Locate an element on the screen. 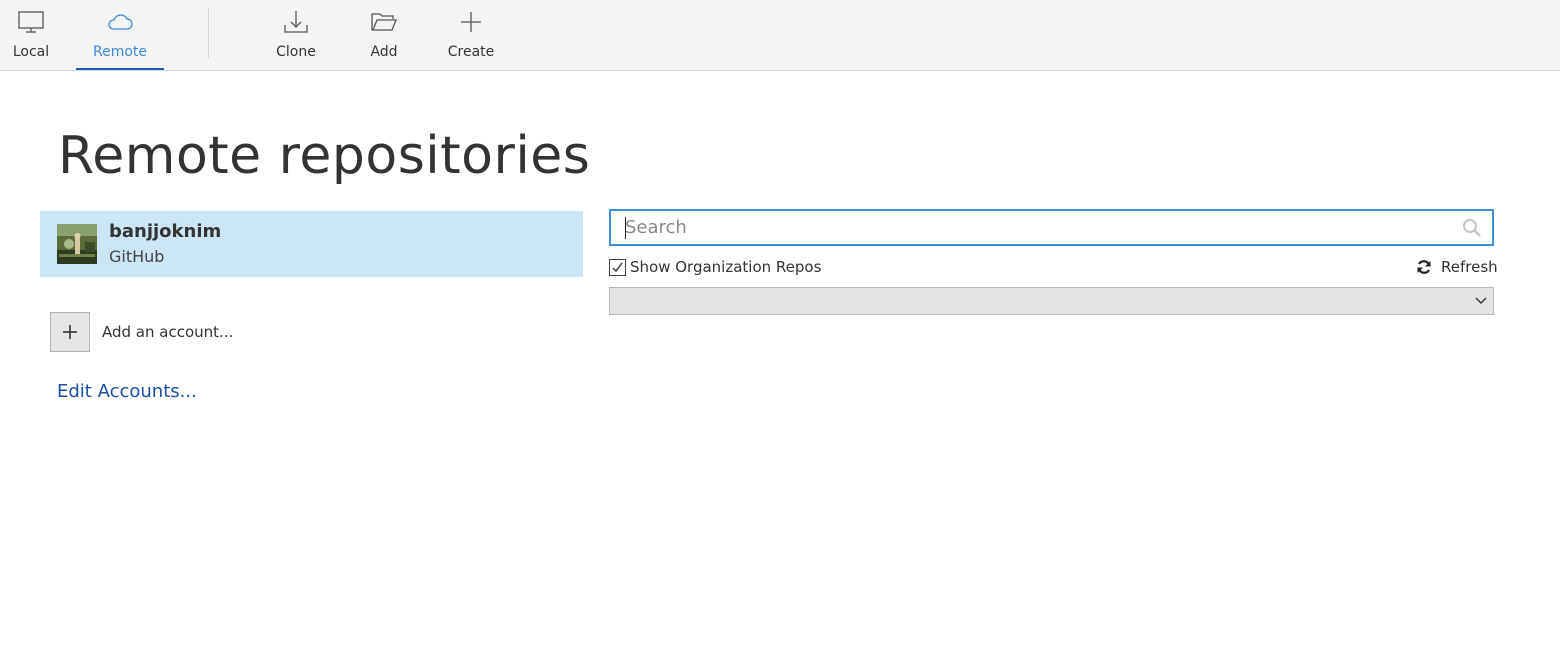  avatar is located at coordinates (77, 244).